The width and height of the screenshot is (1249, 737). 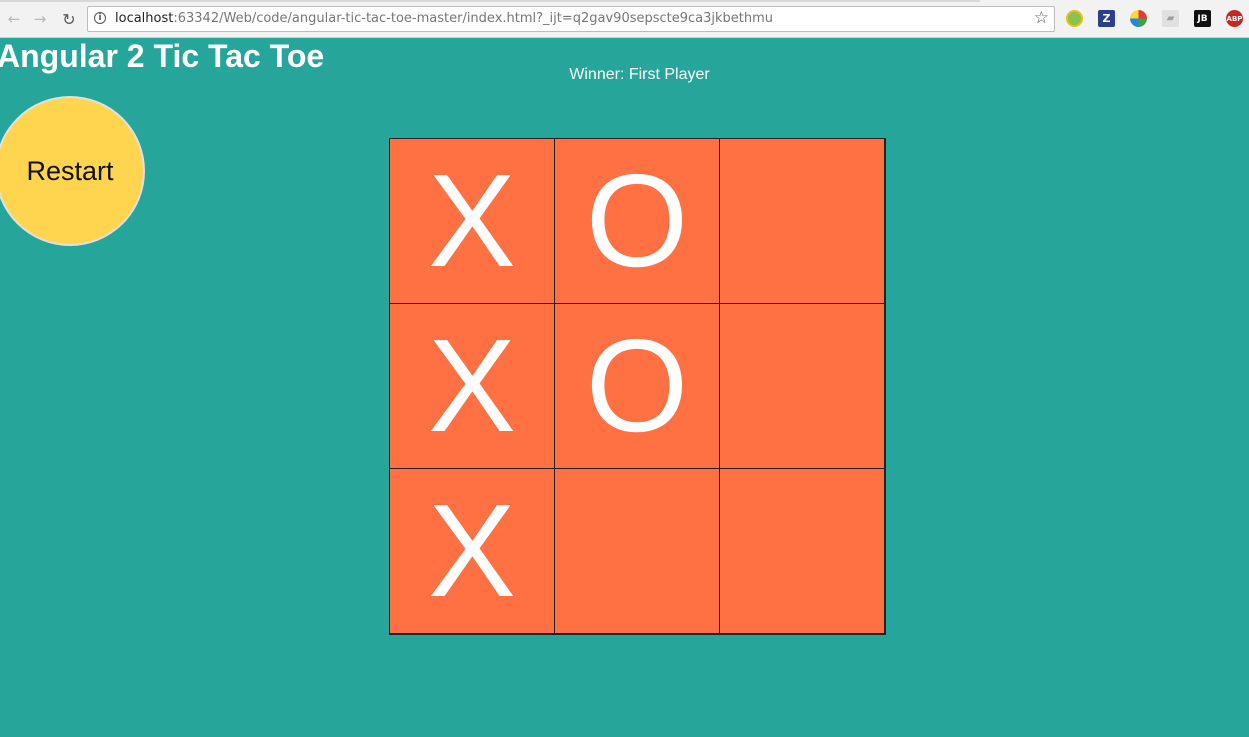 I want to click on winner-status: Winner: First Player, so click(x=639, y=74).